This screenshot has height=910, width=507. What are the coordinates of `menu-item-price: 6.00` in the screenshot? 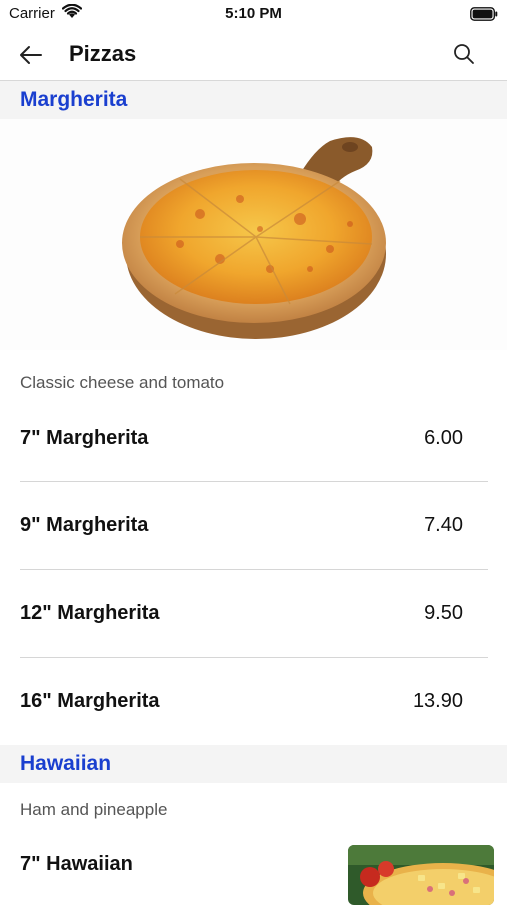 It's located at (443, 438).